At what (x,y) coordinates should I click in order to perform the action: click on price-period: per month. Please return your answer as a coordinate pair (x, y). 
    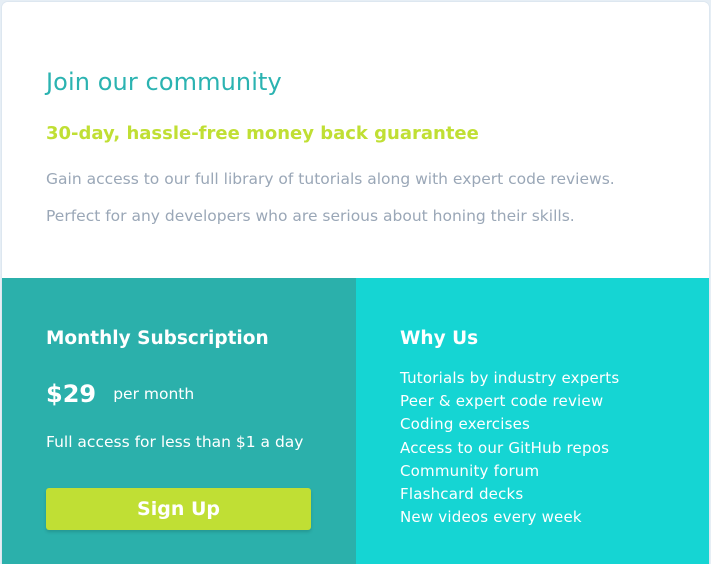
    Looking at the image, I should click on (154, 394).